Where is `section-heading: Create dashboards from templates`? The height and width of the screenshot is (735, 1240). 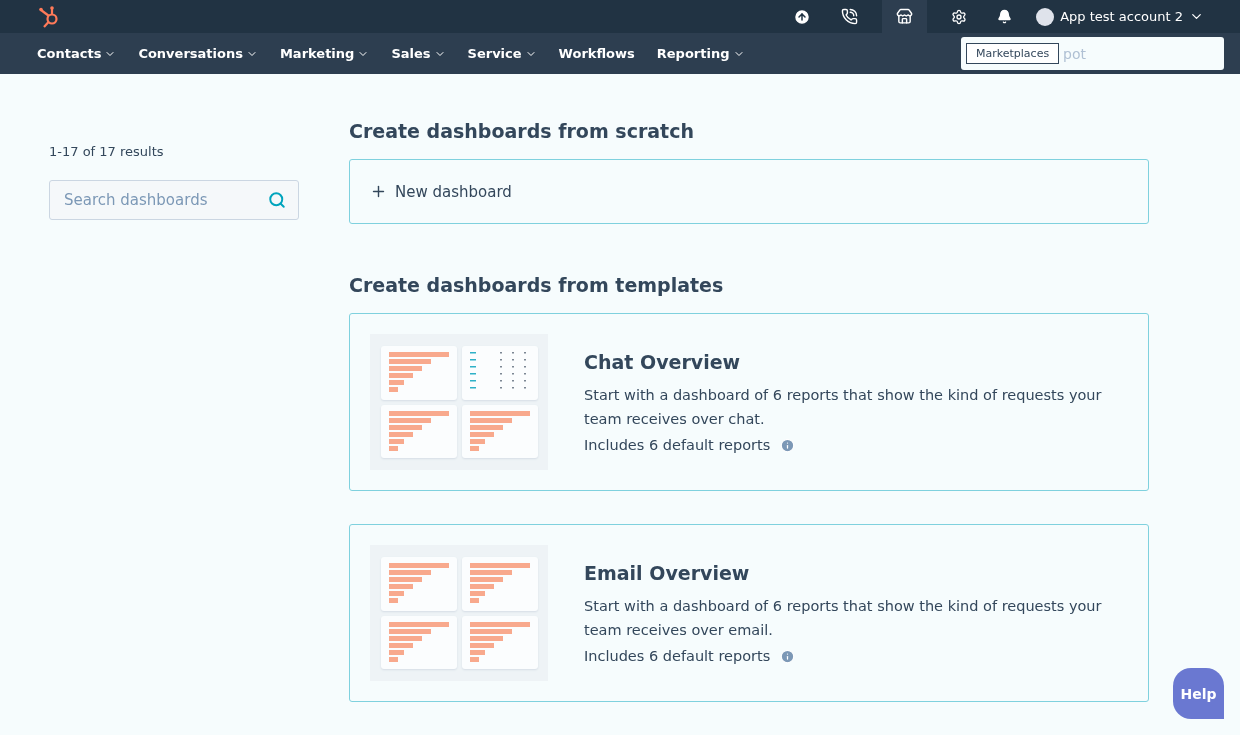
section-heading: Create dashboards from templates is located at coordinates (537, 285).